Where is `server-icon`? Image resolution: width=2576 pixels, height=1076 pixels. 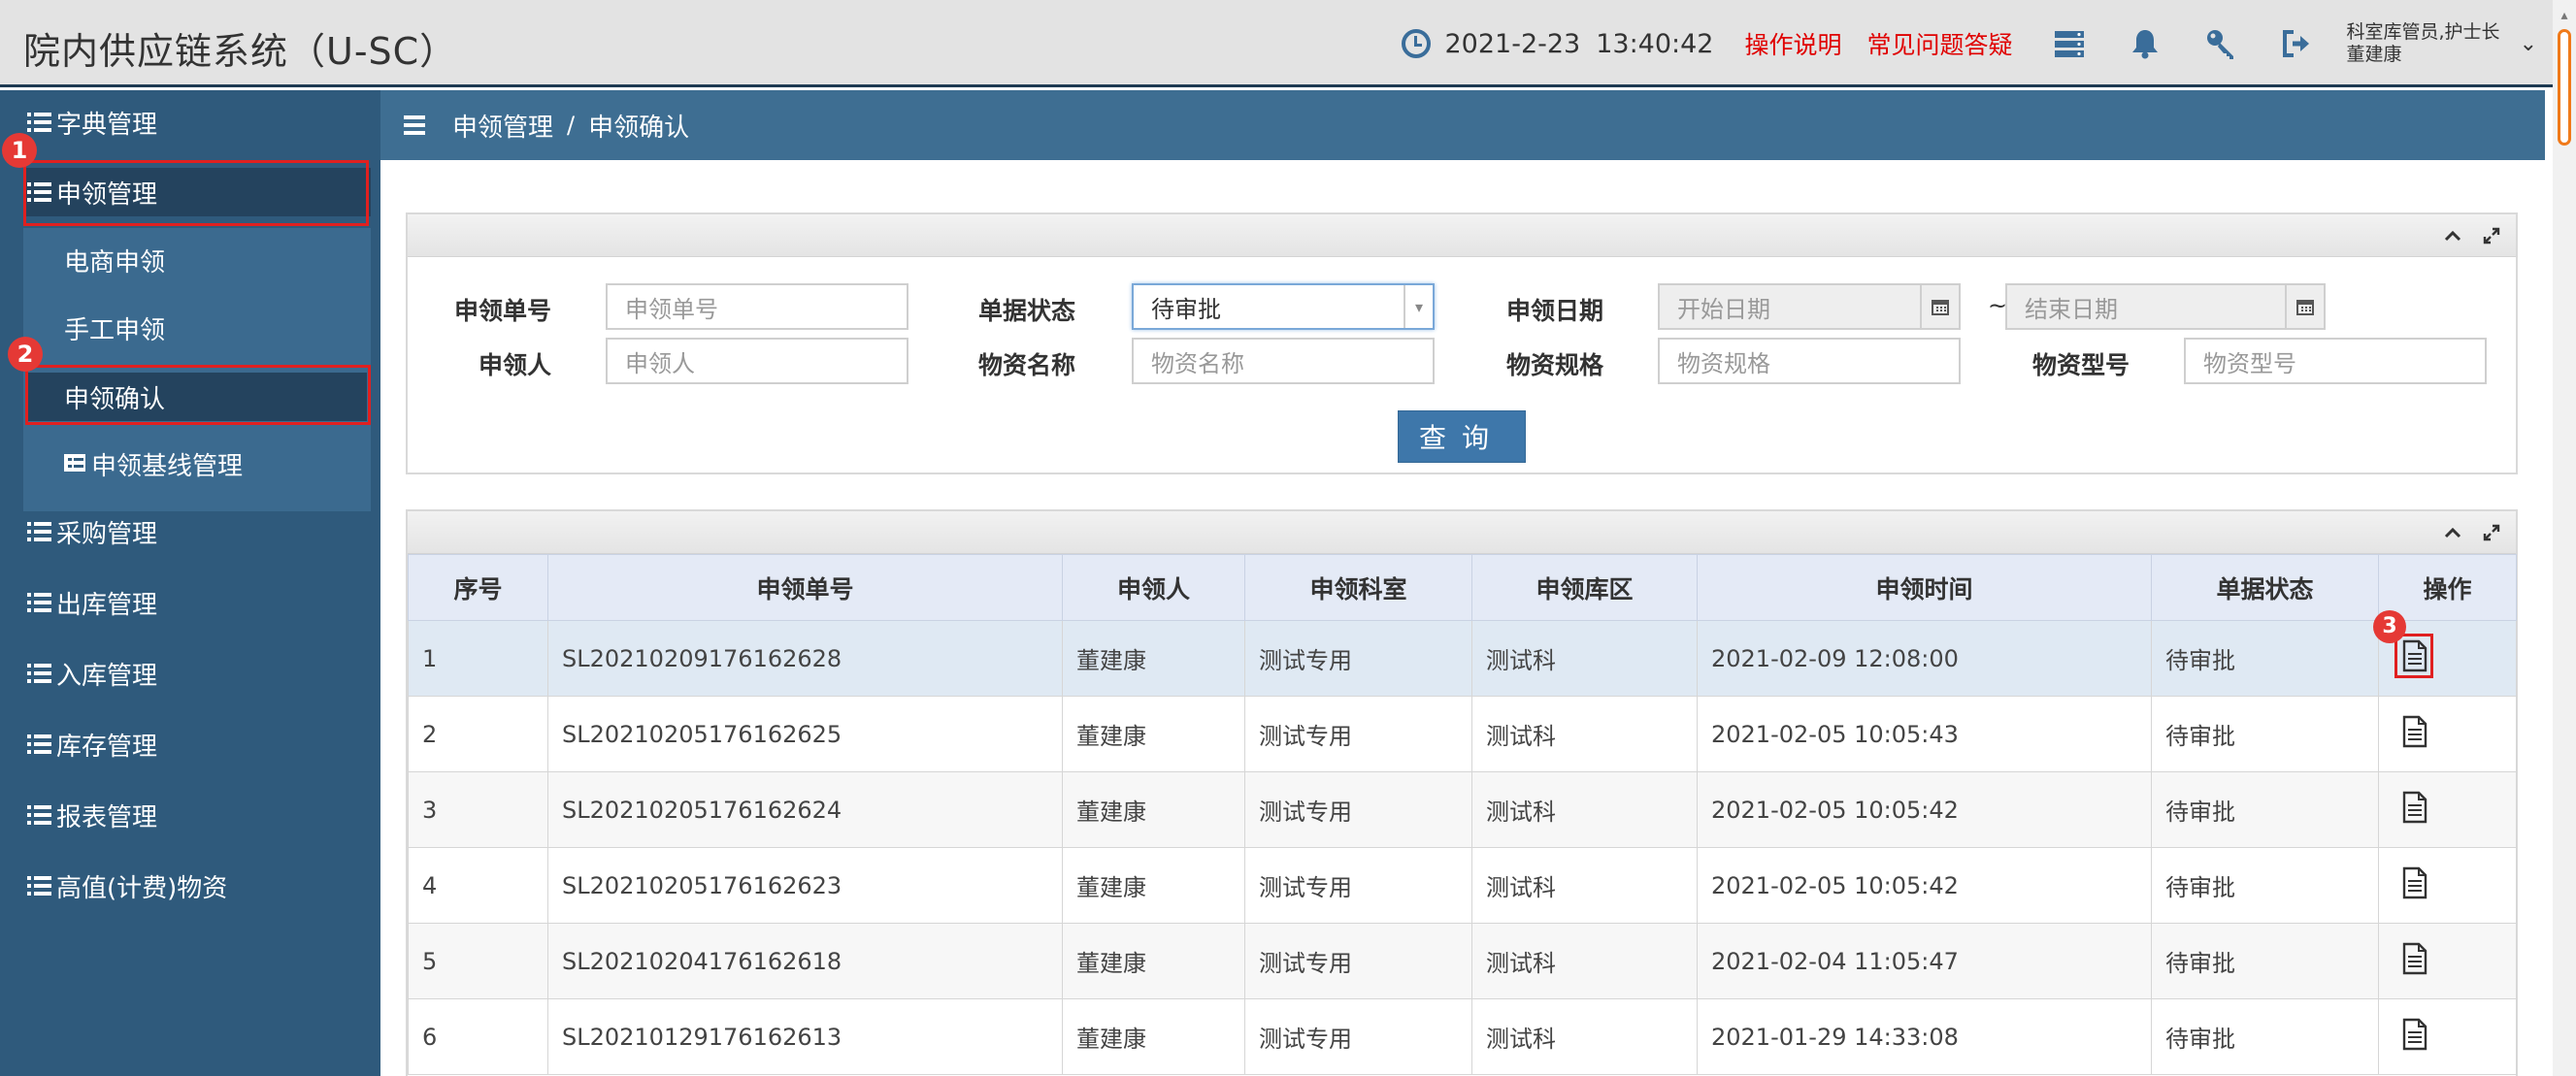 server-icon is located at coordinates (2069, 44).